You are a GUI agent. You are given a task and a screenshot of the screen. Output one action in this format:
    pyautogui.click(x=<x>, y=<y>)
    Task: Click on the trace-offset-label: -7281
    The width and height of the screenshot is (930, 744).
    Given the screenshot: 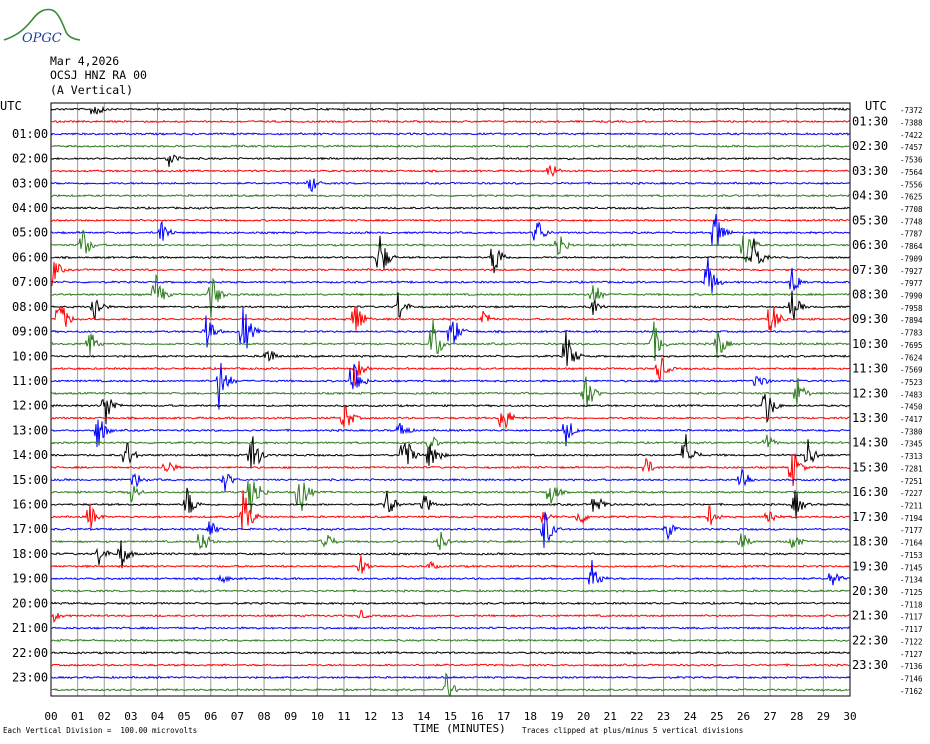 What is the action you would take?
    pyautogui.click(x=911, y=468)
    